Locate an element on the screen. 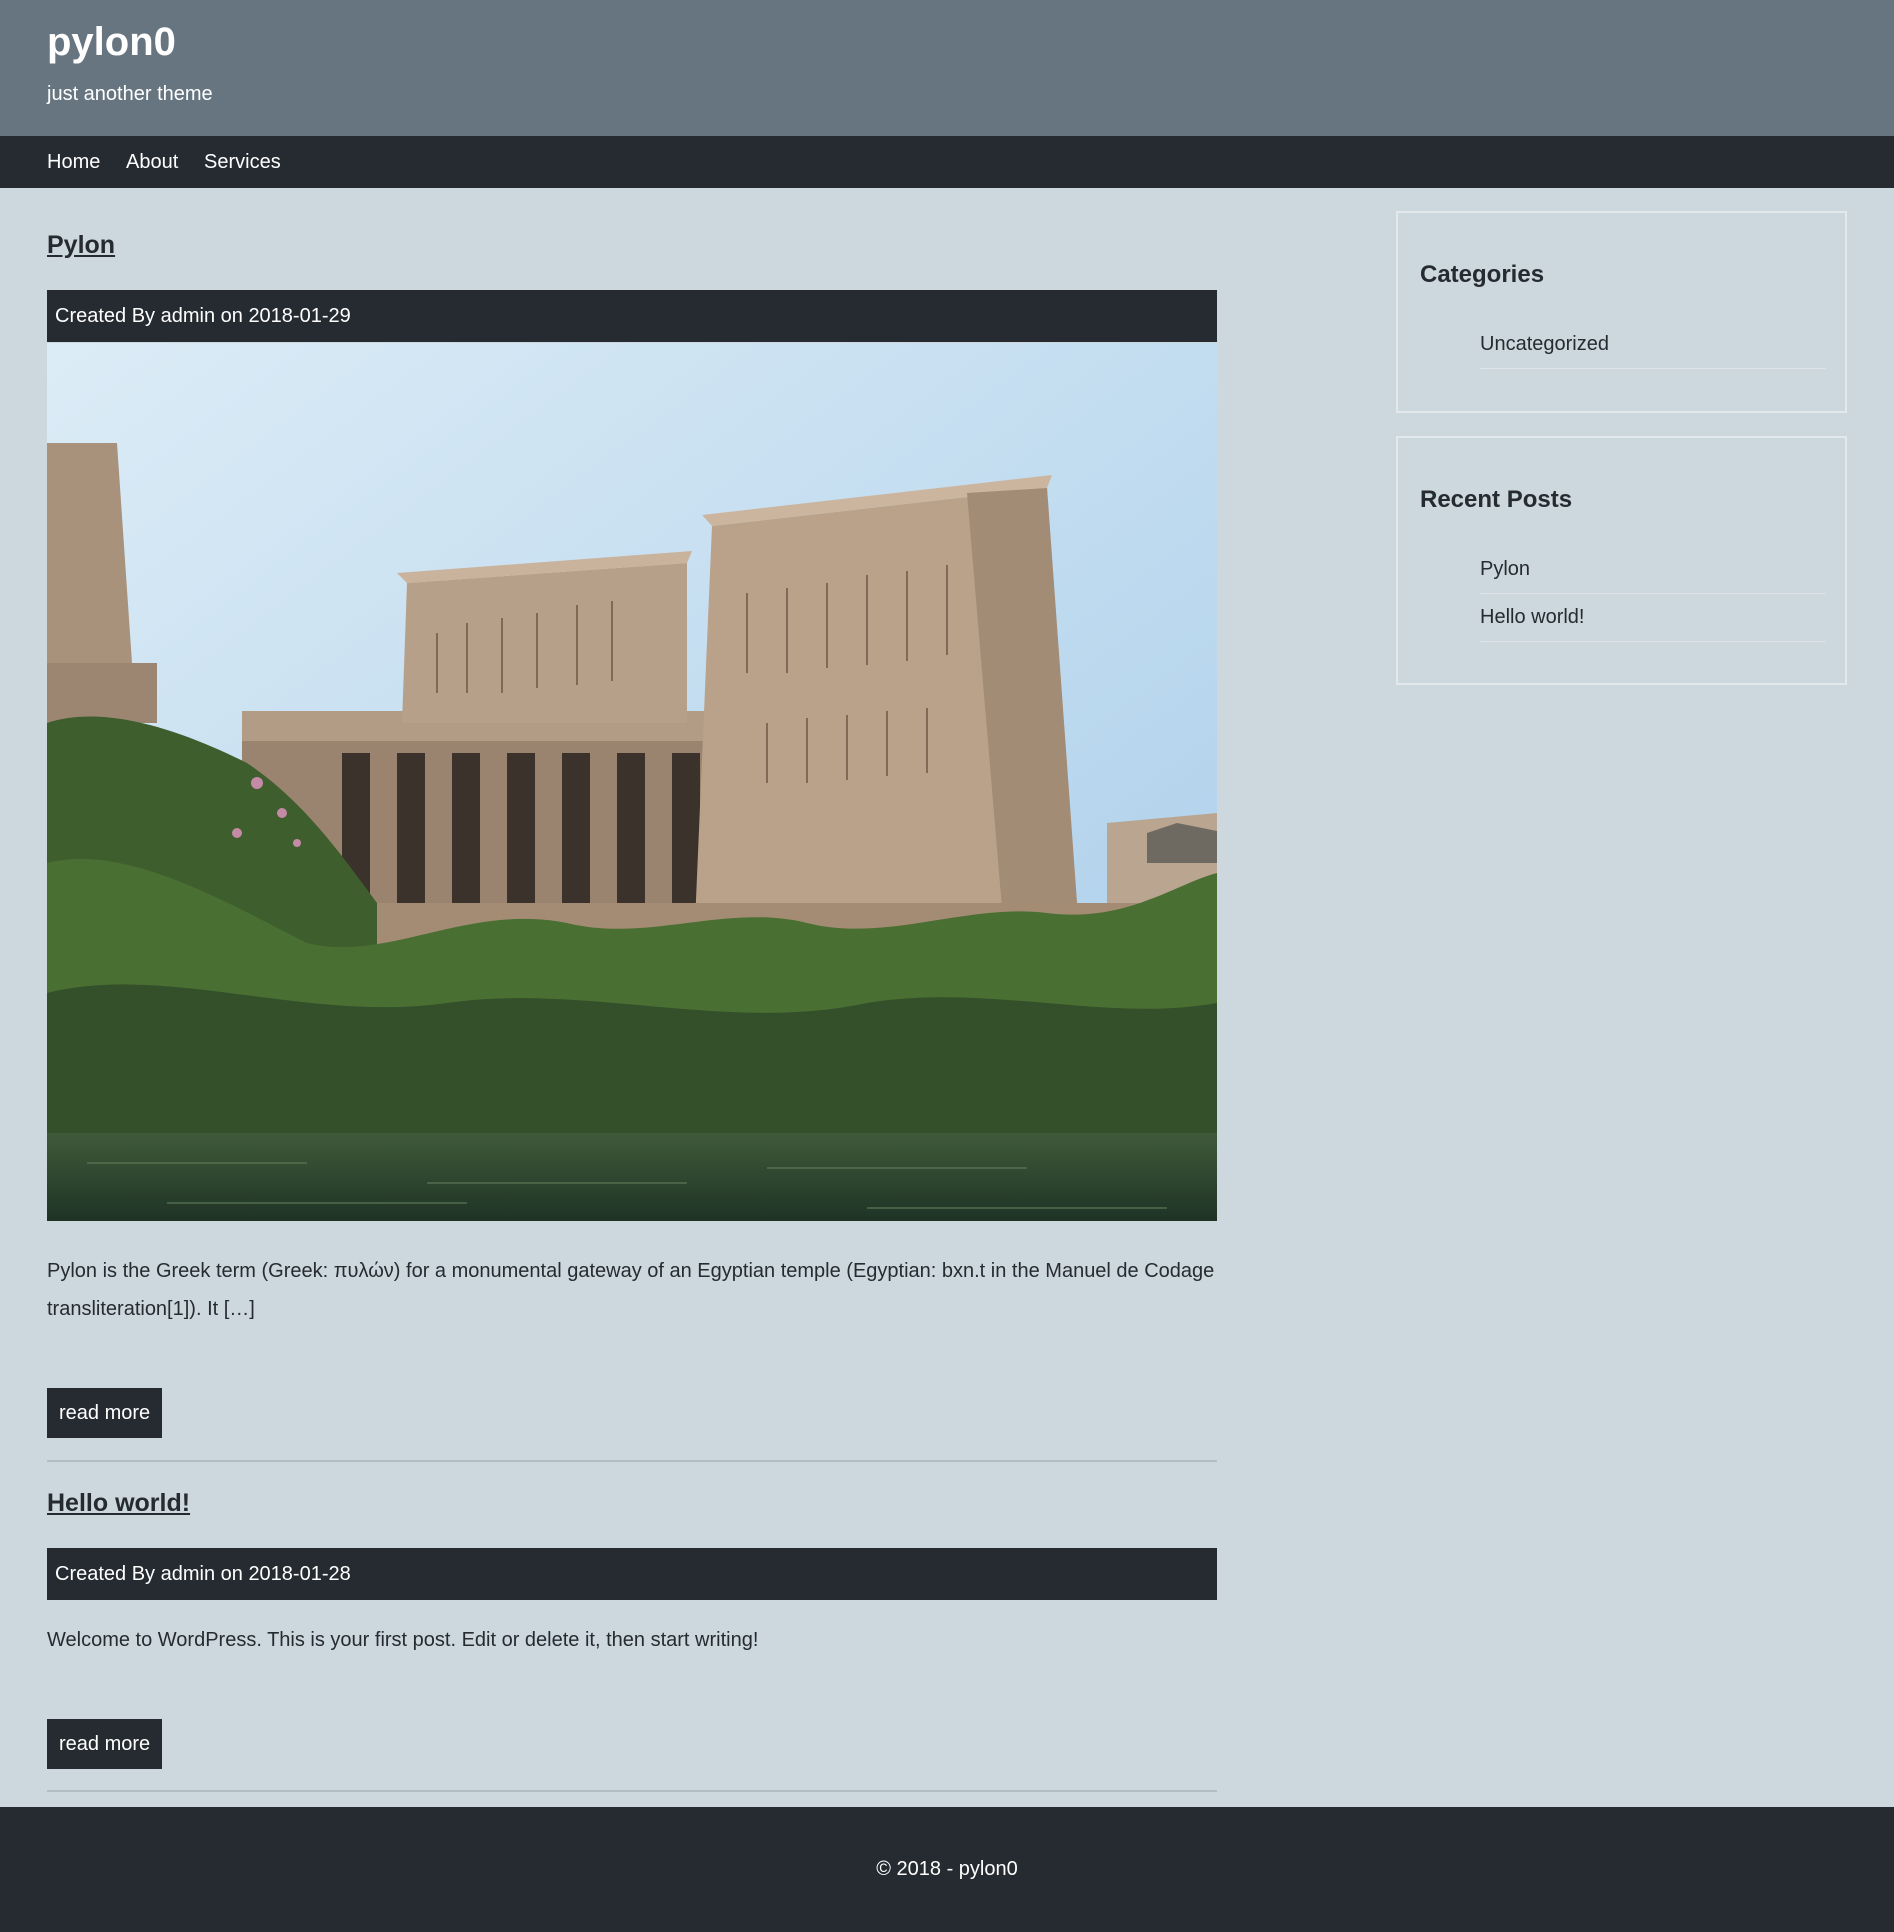 The width and height of the screenshot is (1894, 1932). widget-title: Categories is located at coordinates (1482, 274).